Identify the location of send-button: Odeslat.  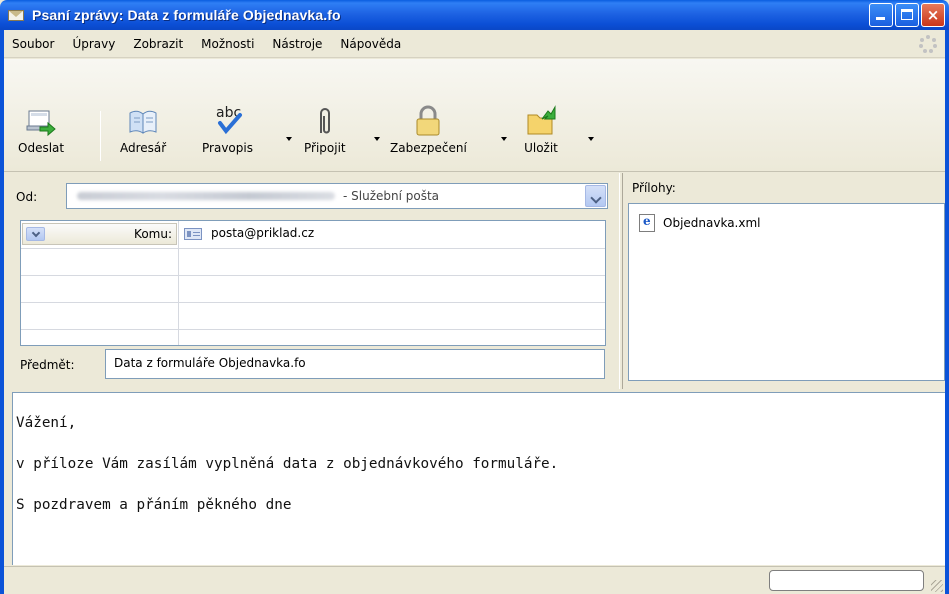
(41, 130).